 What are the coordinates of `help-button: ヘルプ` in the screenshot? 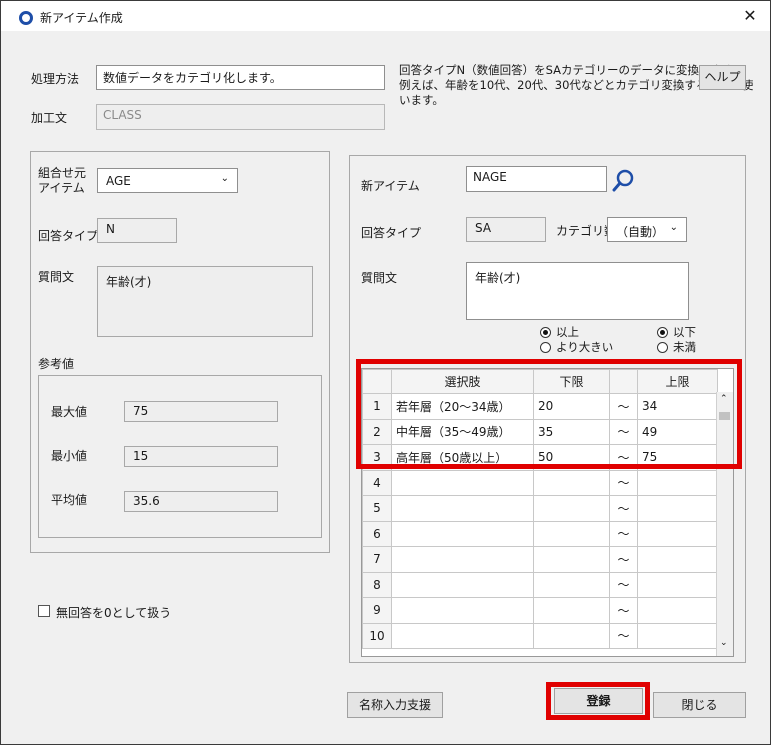 It's located at (722, 77).